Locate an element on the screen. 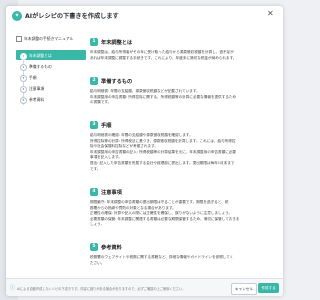 This screenshot has width=320, height=300. nav-item-number: 4 is located at coordinates (23, 89).